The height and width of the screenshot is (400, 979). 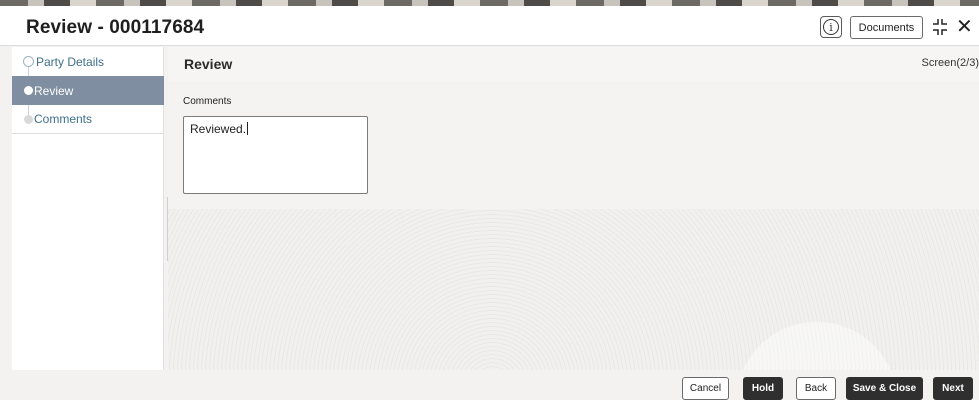 What do you see at coordinates (950, 63) in the screenshot?
I see `screen-indicator: Screen(2/3)` at bounding box center [950, 63].